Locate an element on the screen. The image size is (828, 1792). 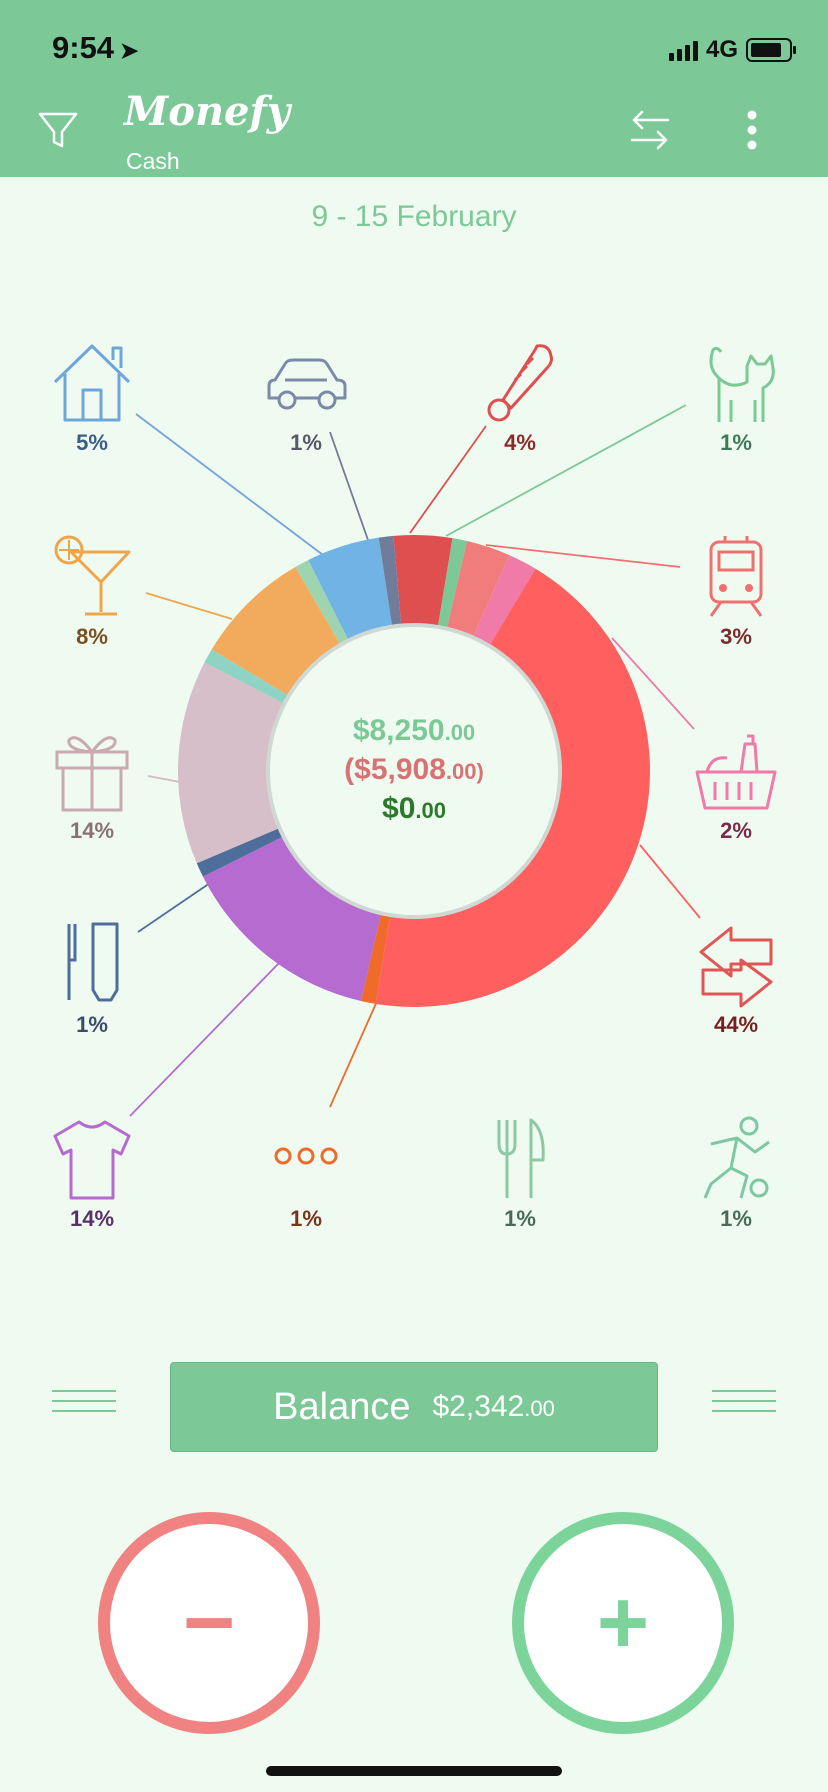
add-income-button: + is located at coordinates (623, 1623).